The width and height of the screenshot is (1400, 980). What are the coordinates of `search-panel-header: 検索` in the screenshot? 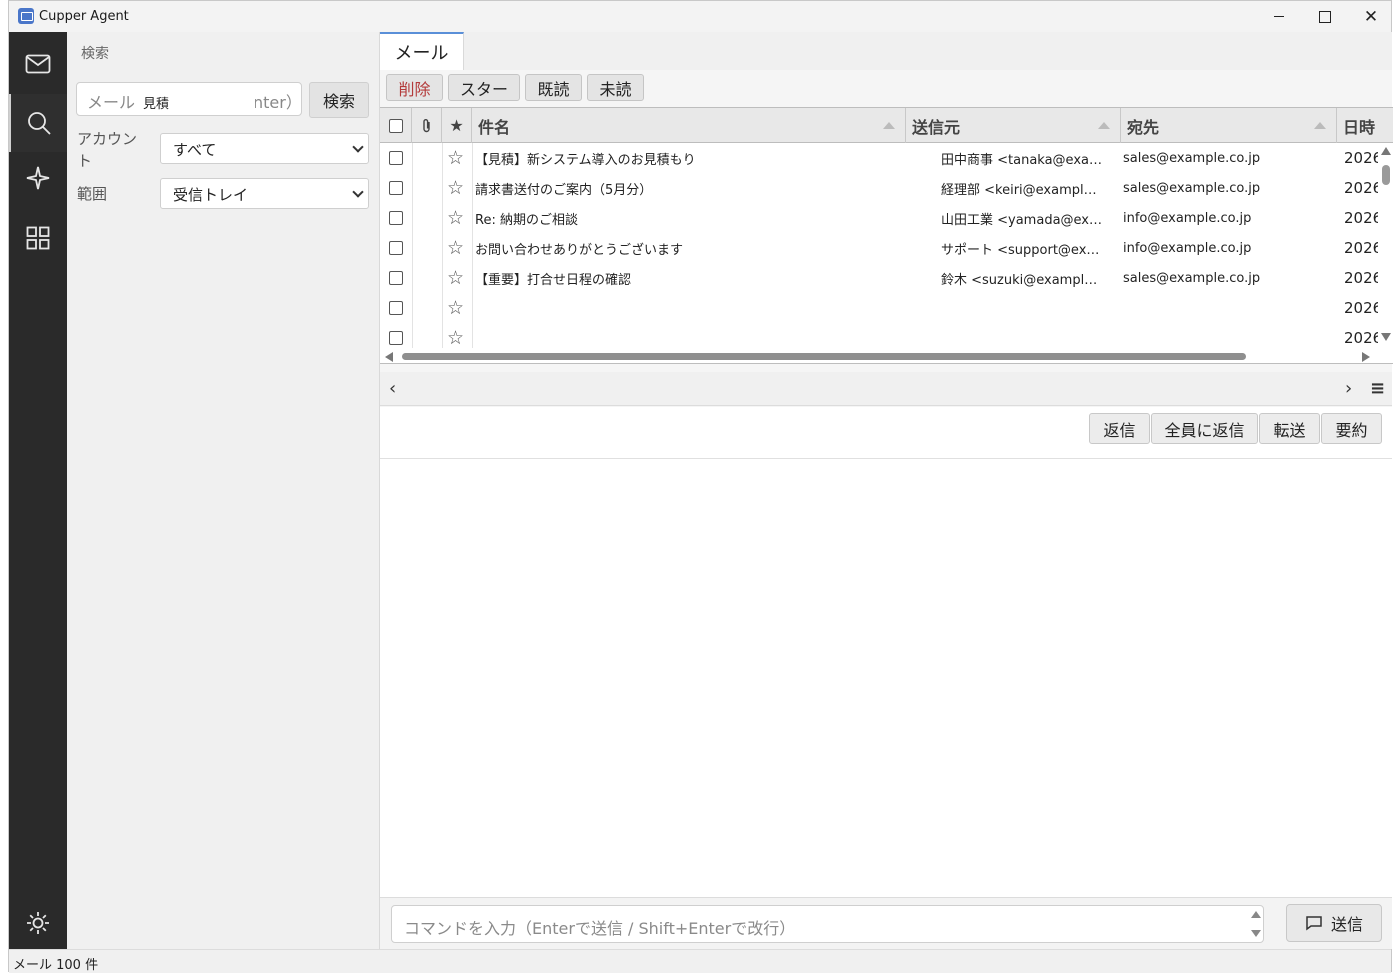 It's located at (95, 54).